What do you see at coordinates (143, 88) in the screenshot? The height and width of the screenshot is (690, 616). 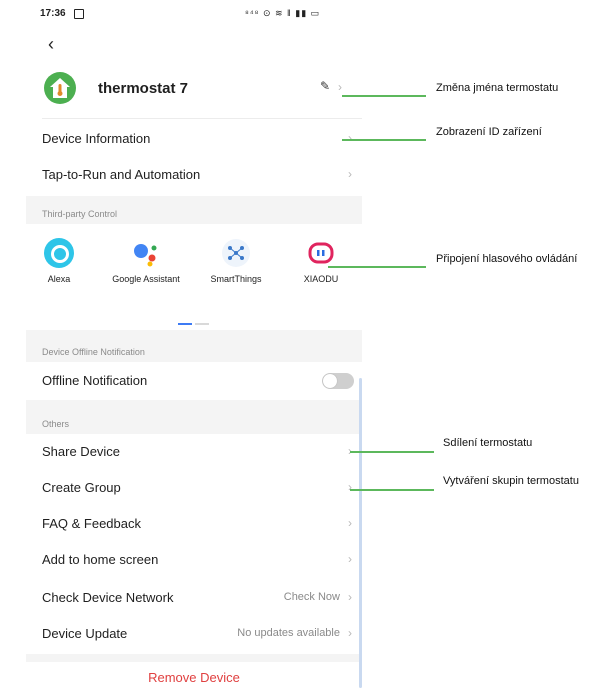 I see `device-name: thermostat 7` at bounding box center [143, 88].